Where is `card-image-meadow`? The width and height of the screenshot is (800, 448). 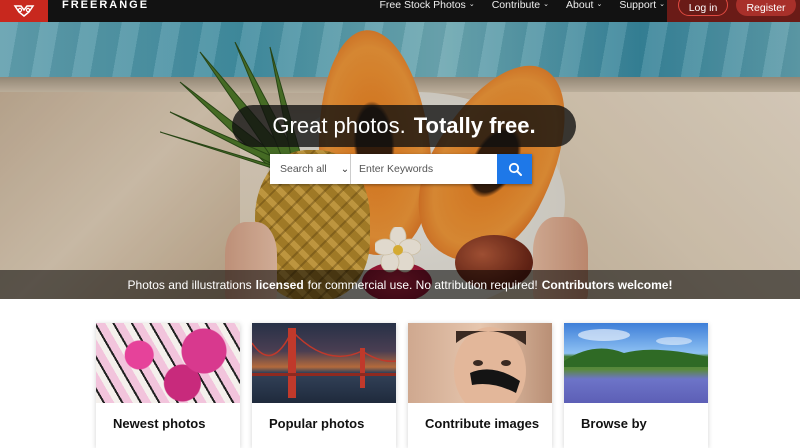 card-image-meadow is located at coordinates (636, 363).